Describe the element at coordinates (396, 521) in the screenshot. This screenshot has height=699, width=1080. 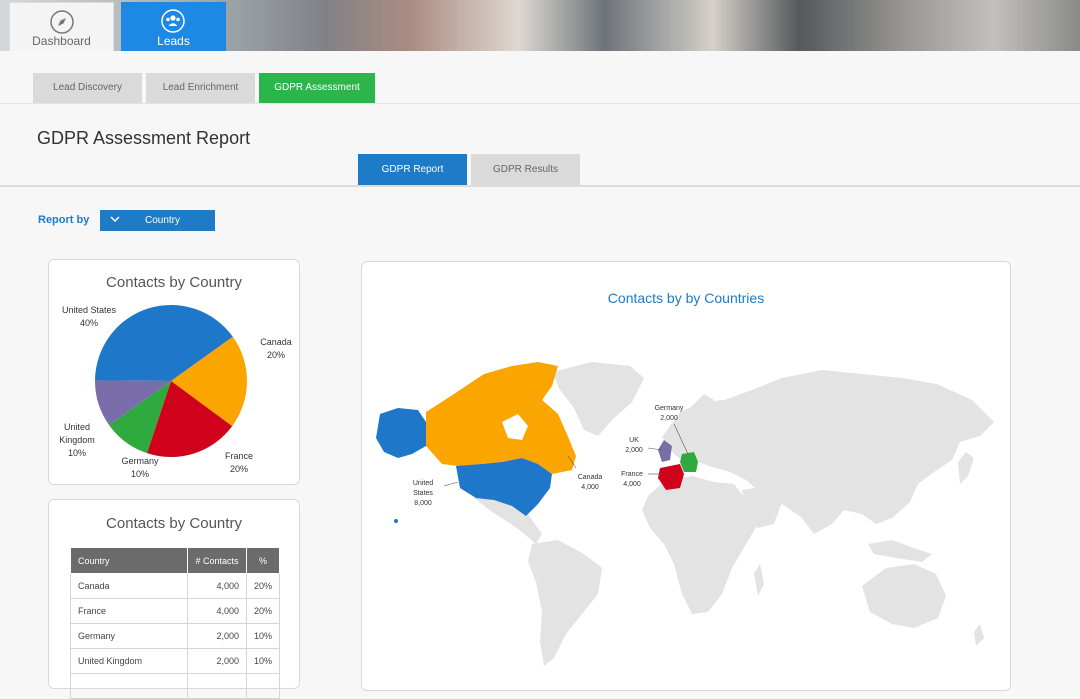
I see `map-hawaii` at that location.